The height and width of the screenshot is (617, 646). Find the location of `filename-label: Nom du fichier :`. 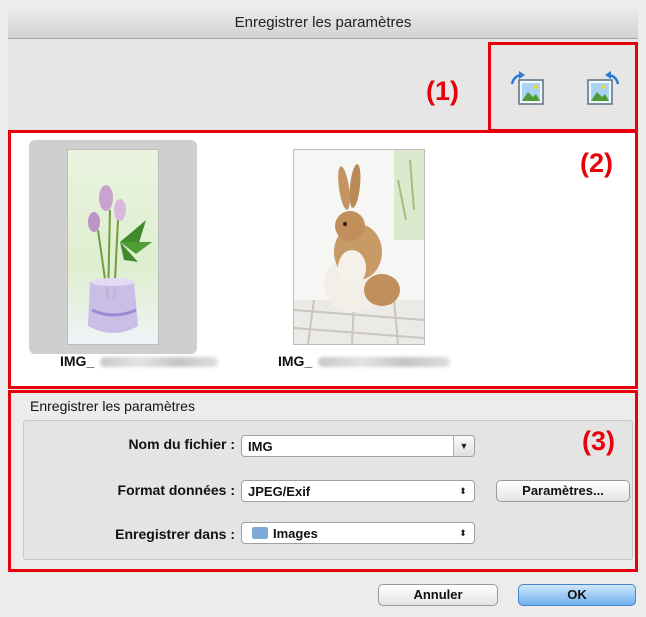

filename-label: Nom du fichier : is located at coordinates (181, 444).